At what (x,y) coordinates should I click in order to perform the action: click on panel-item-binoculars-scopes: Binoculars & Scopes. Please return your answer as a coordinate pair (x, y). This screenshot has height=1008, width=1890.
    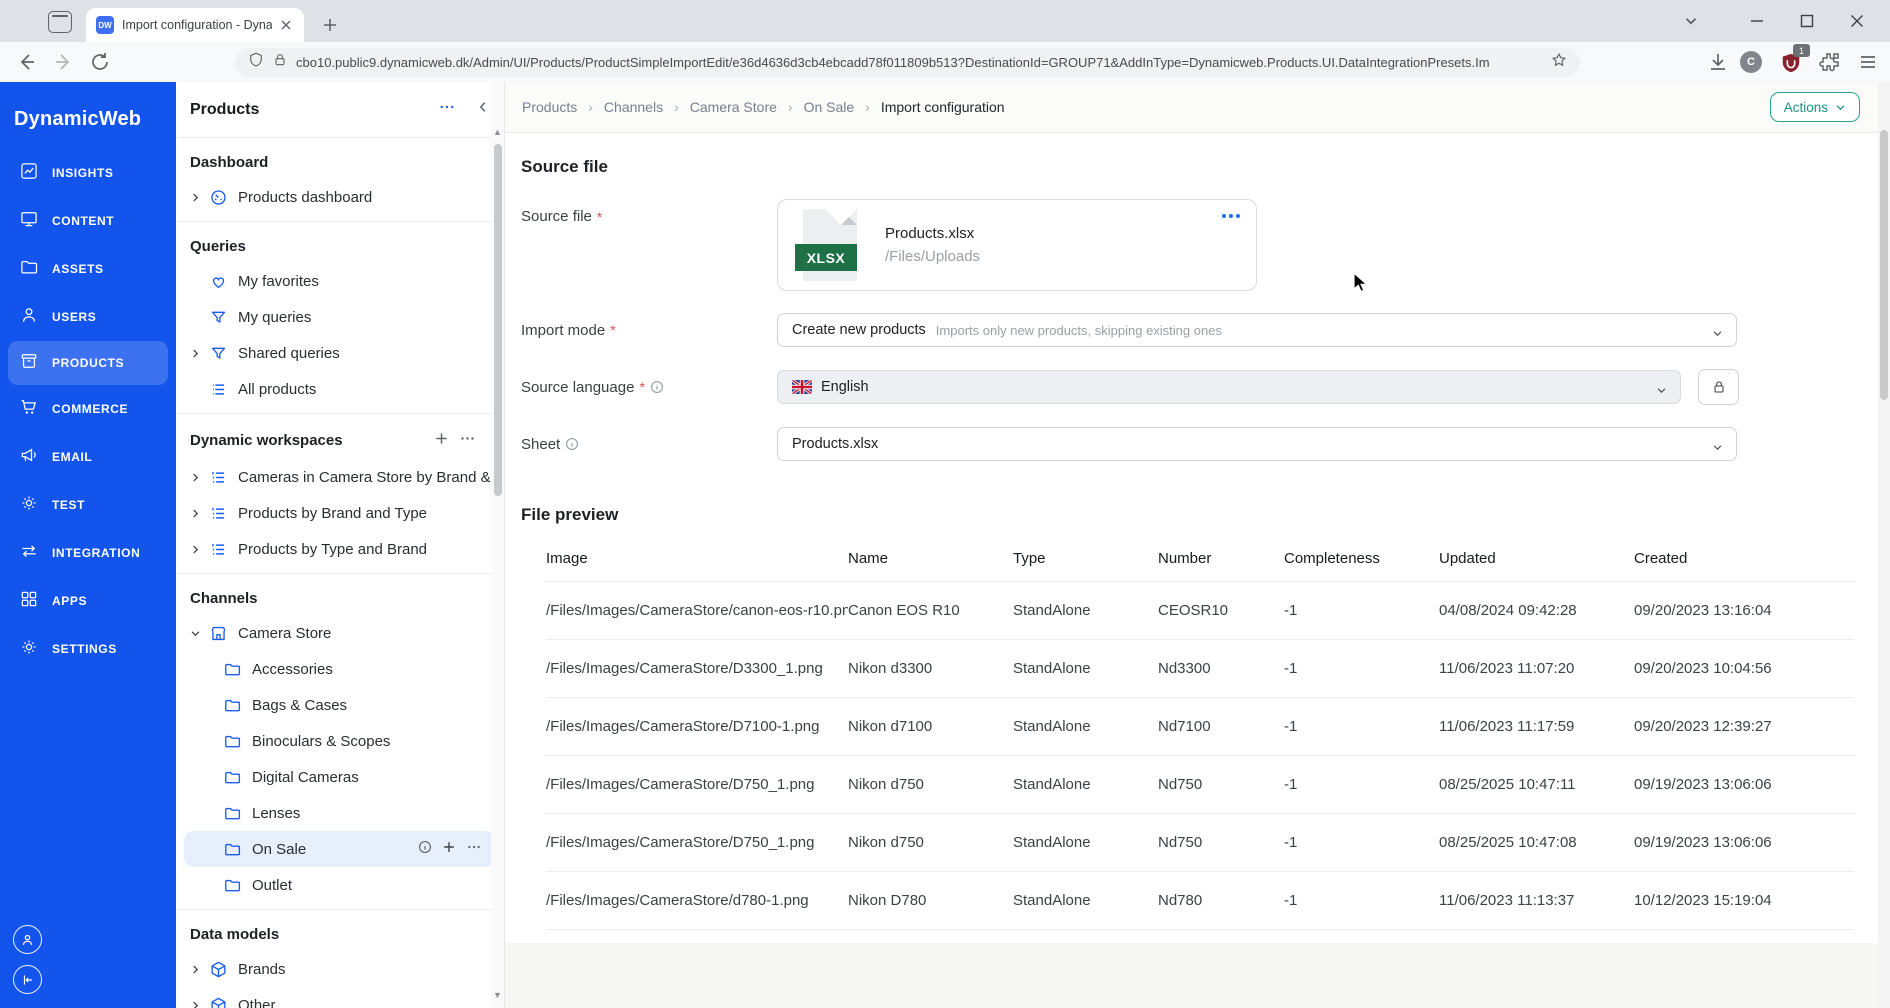
    Looking at the image, I should click on (340, 741).